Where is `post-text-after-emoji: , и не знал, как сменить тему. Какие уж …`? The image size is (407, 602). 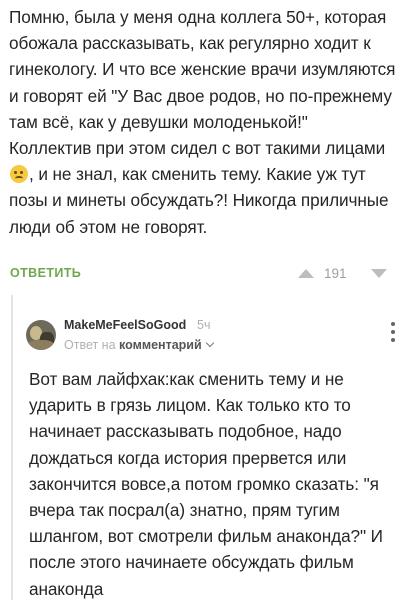
post-text-after-emoji: , и не знал, как сменить тему. Какие уж … is located at coordinates (199, 200).